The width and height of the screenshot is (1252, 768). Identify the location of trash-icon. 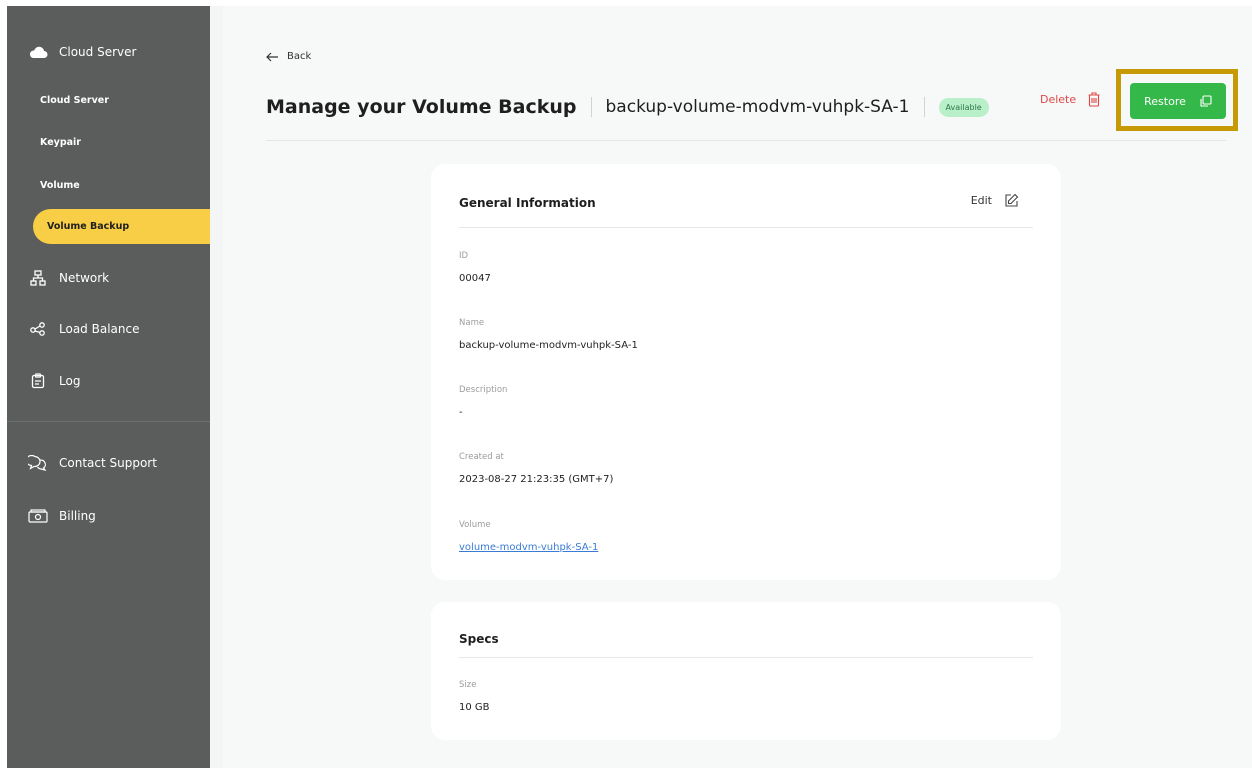
(1094, 99).